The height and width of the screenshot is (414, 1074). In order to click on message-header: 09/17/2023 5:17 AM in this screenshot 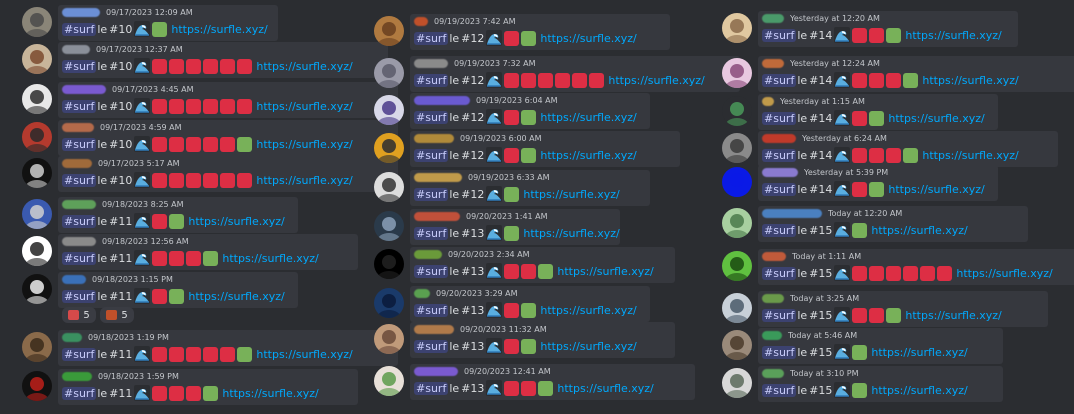, I will do `click(121, 163)`.